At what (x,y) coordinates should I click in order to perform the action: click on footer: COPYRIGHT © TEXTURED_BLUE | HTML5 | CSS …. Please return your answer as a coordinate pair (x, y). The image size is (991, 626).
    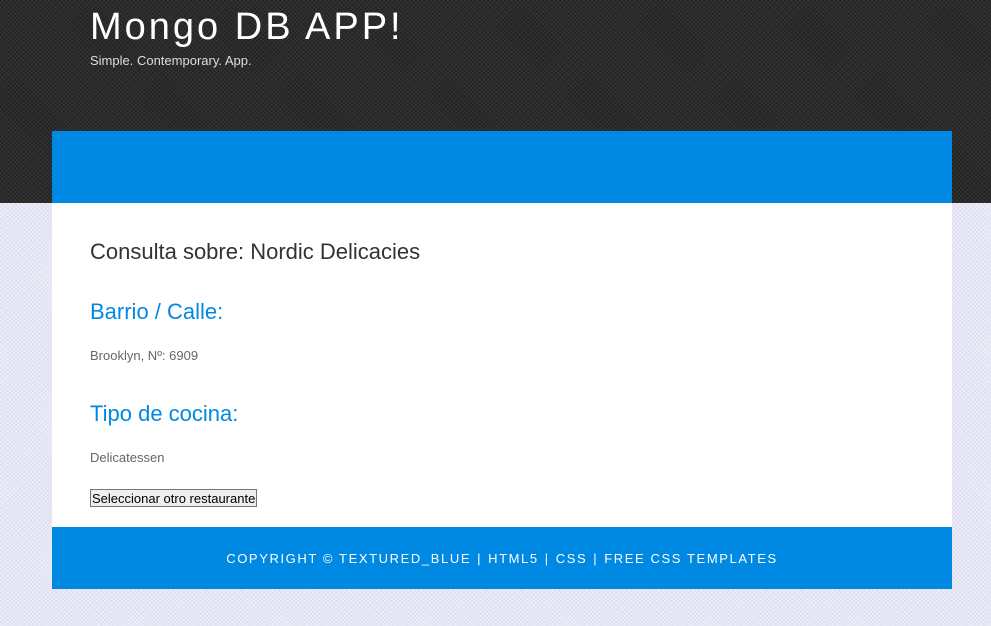
    Looking at the image, I should click on (502, 558).